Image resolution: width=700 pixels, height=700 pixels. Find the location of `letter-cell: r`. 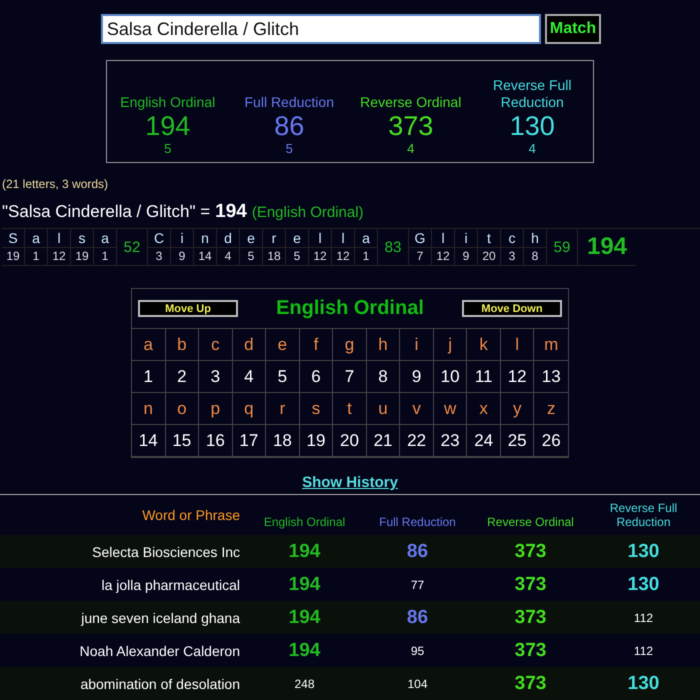

letter-cell: r is located at coordinates (274, 238).